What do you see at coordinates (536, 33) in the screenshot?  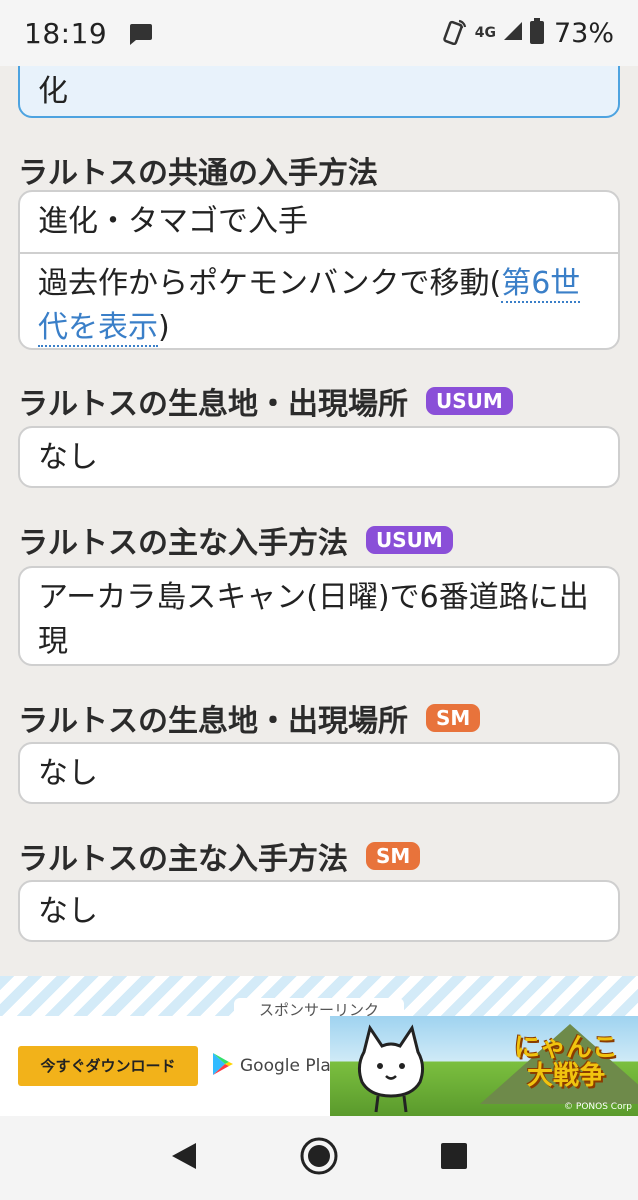 I see `battery-icon` at bounding box center [536, 33].